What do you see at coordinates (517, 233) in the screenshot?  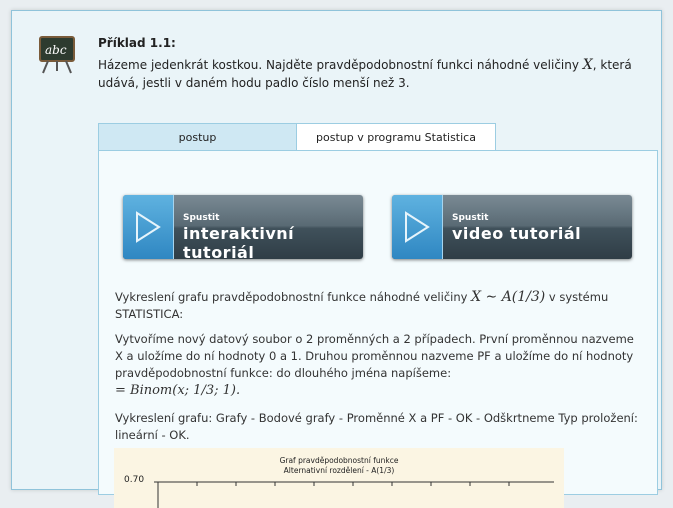 I see `button-label: video tutoriál` at bounding box center [517, 233].